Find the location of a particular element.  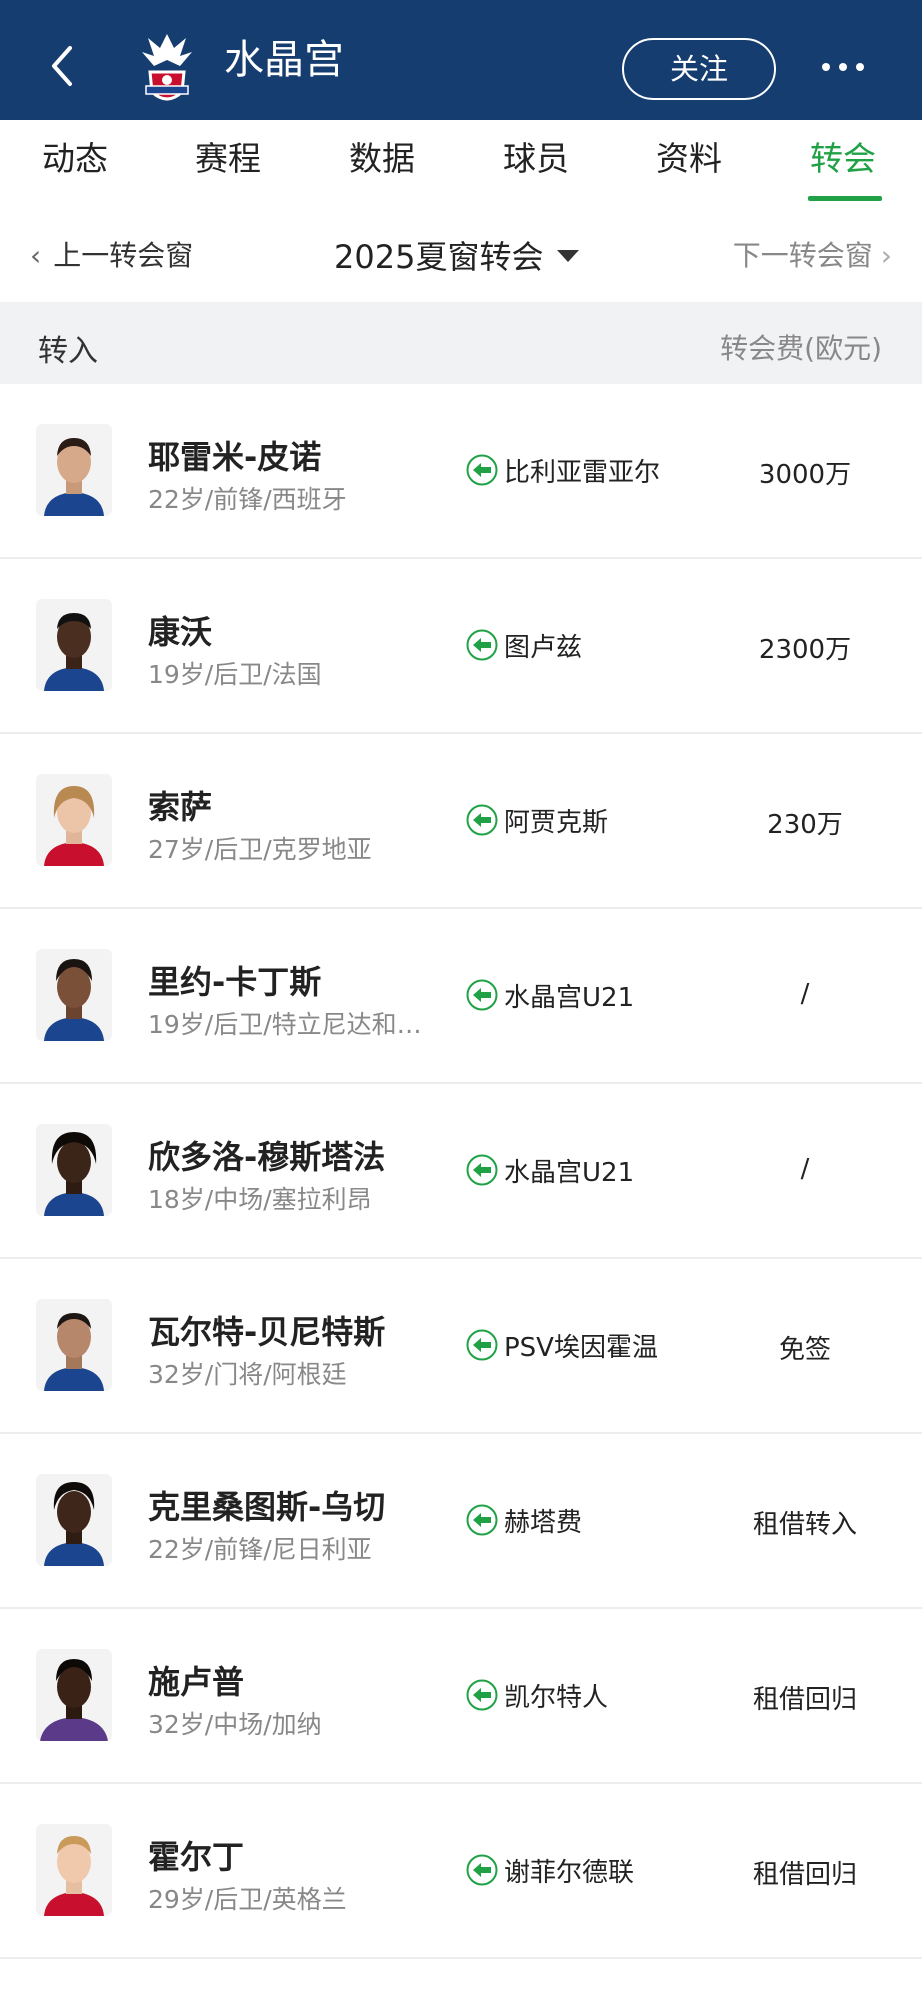

player-meta: 18岁/中场/塞拉利昂 is located at coordinates (260, 1199).